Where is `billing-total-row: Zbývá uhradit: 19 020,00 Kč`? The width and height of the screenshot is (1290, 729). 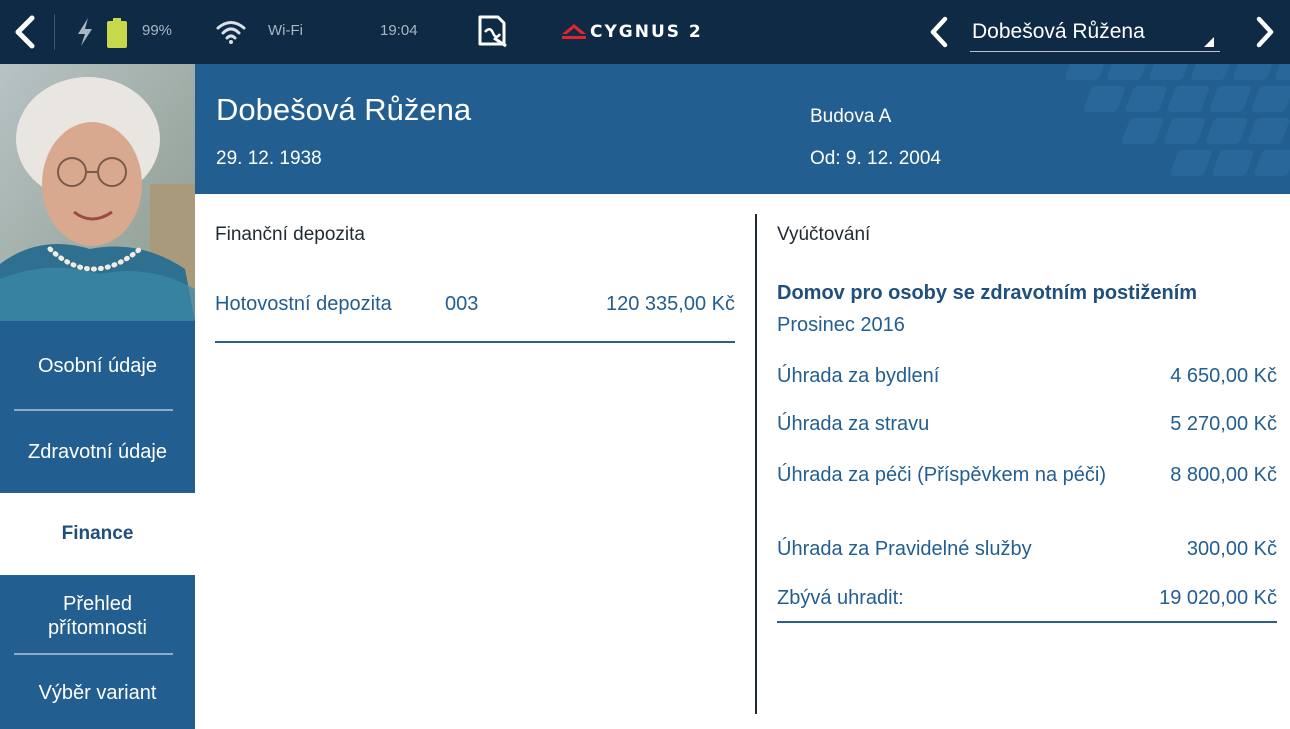
billing-total-row: Zbývá uhradit: 19 020,00 Kč is located at coordinates (1027, 601).